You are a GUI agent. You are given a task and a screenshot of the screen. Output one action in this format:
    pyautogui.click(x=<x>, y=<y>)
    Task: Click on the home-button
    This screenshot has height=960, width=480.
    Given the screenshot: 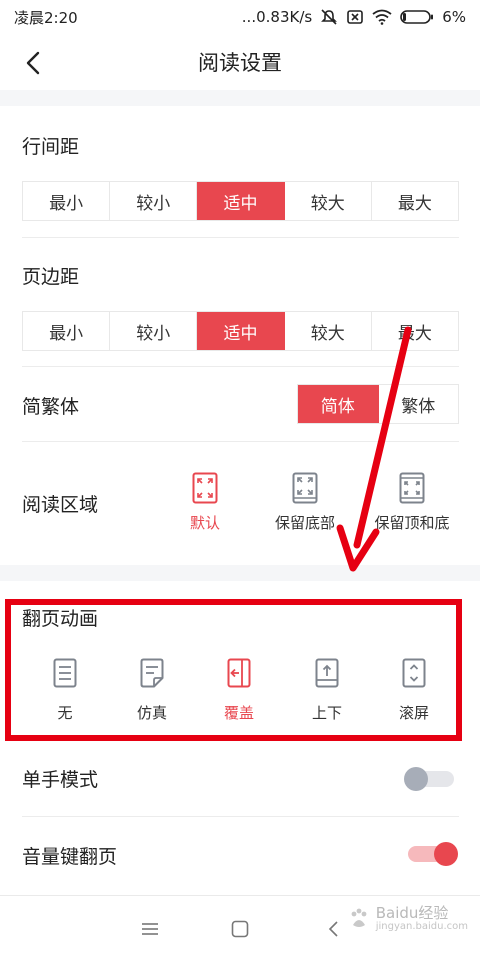 What is the action you would take?
    pyautogui.click(x=240, y=929)
    